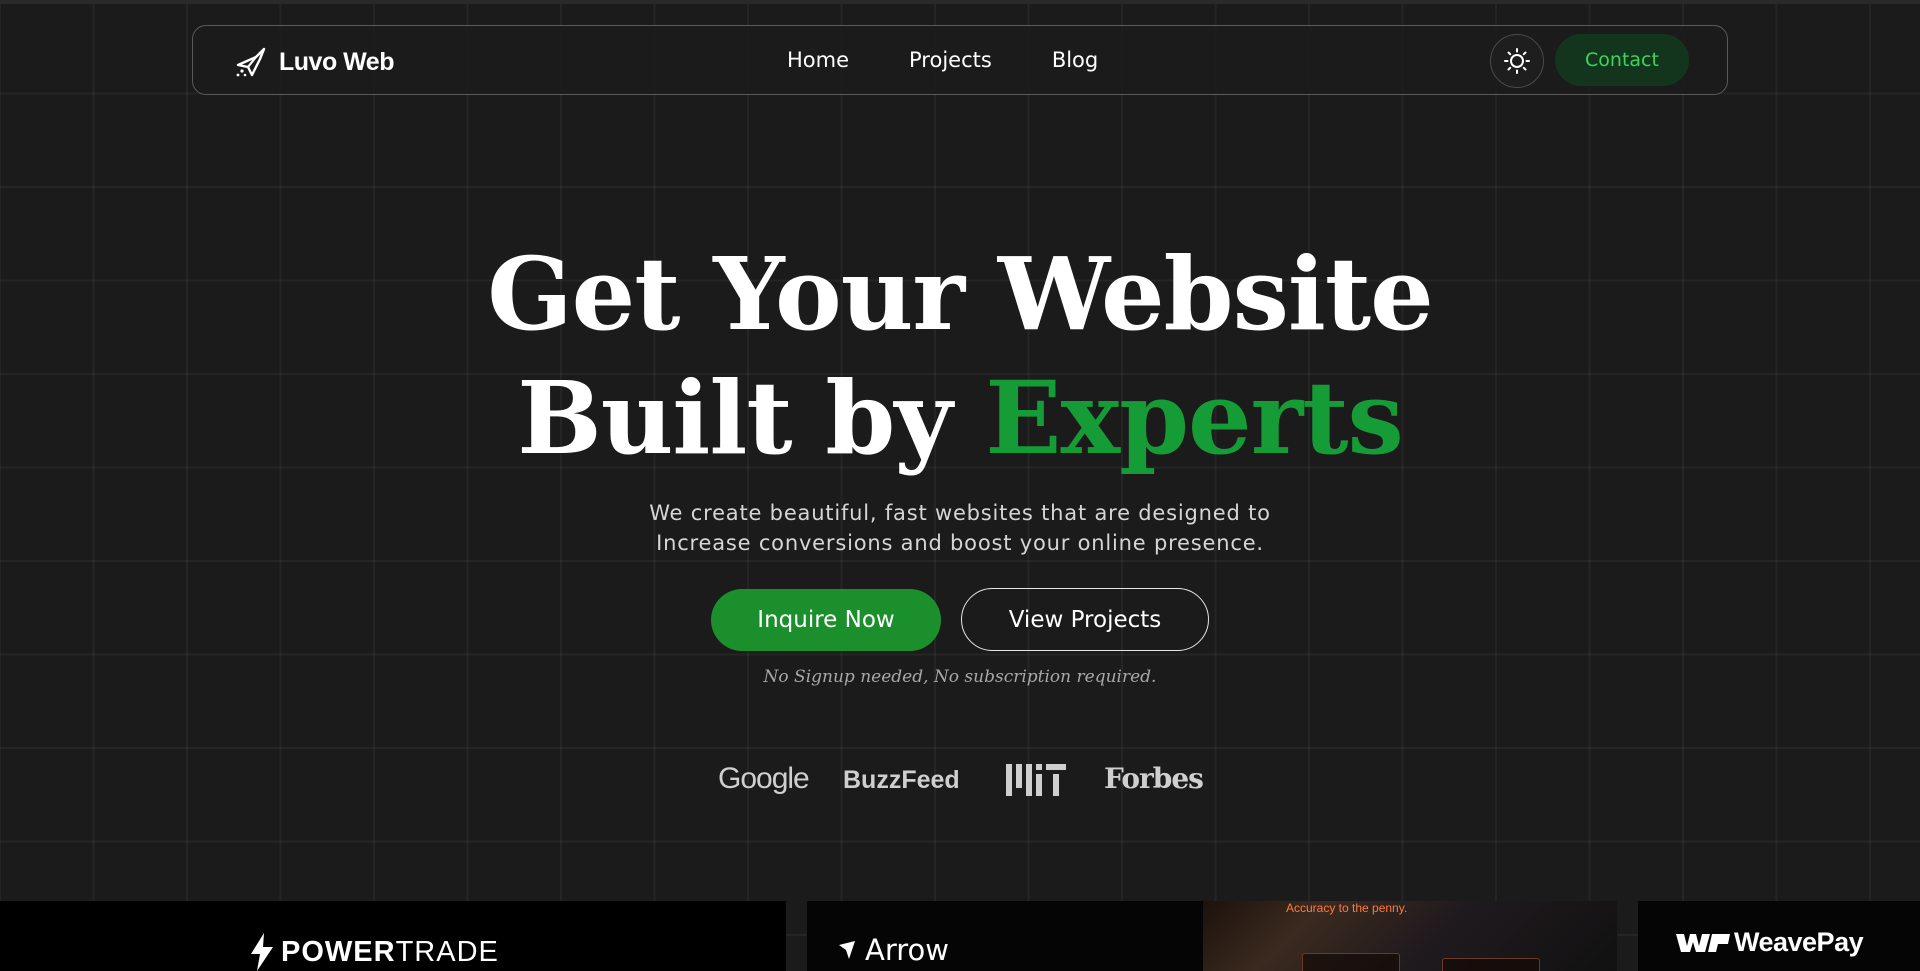 This screenshot has height=971, width=1920. Describe the element at coordinates (1347, 908) in the screenshot. I see `screenshot-headline: Accuracy to the penny.` at that location.